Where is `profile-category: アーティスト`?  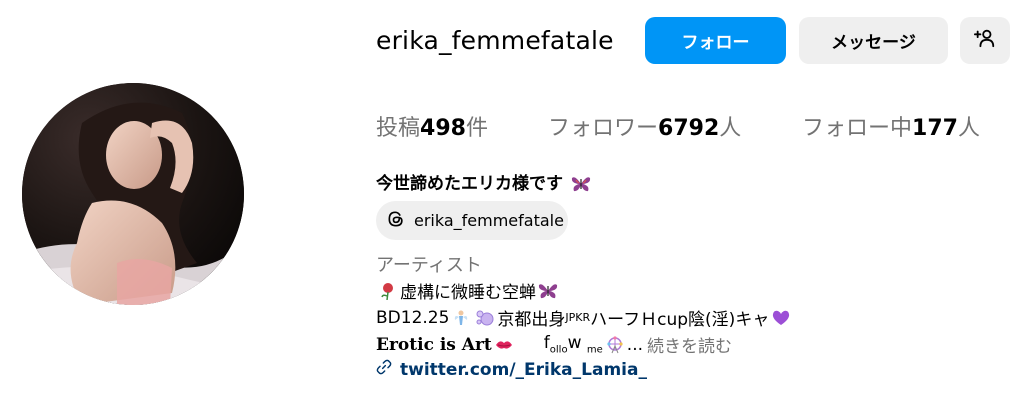 profile-category: アーティスト is located at coordinates (429, 265).